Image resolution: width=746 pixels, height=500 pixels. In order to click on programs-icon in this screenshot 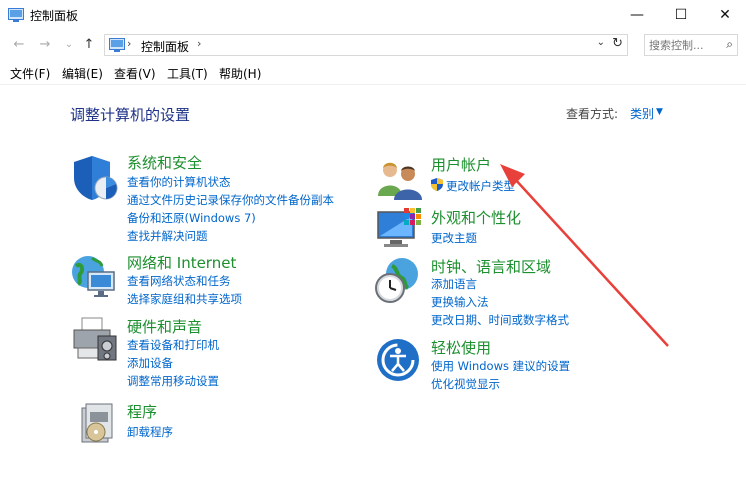, I will do `click(100, 424)`.